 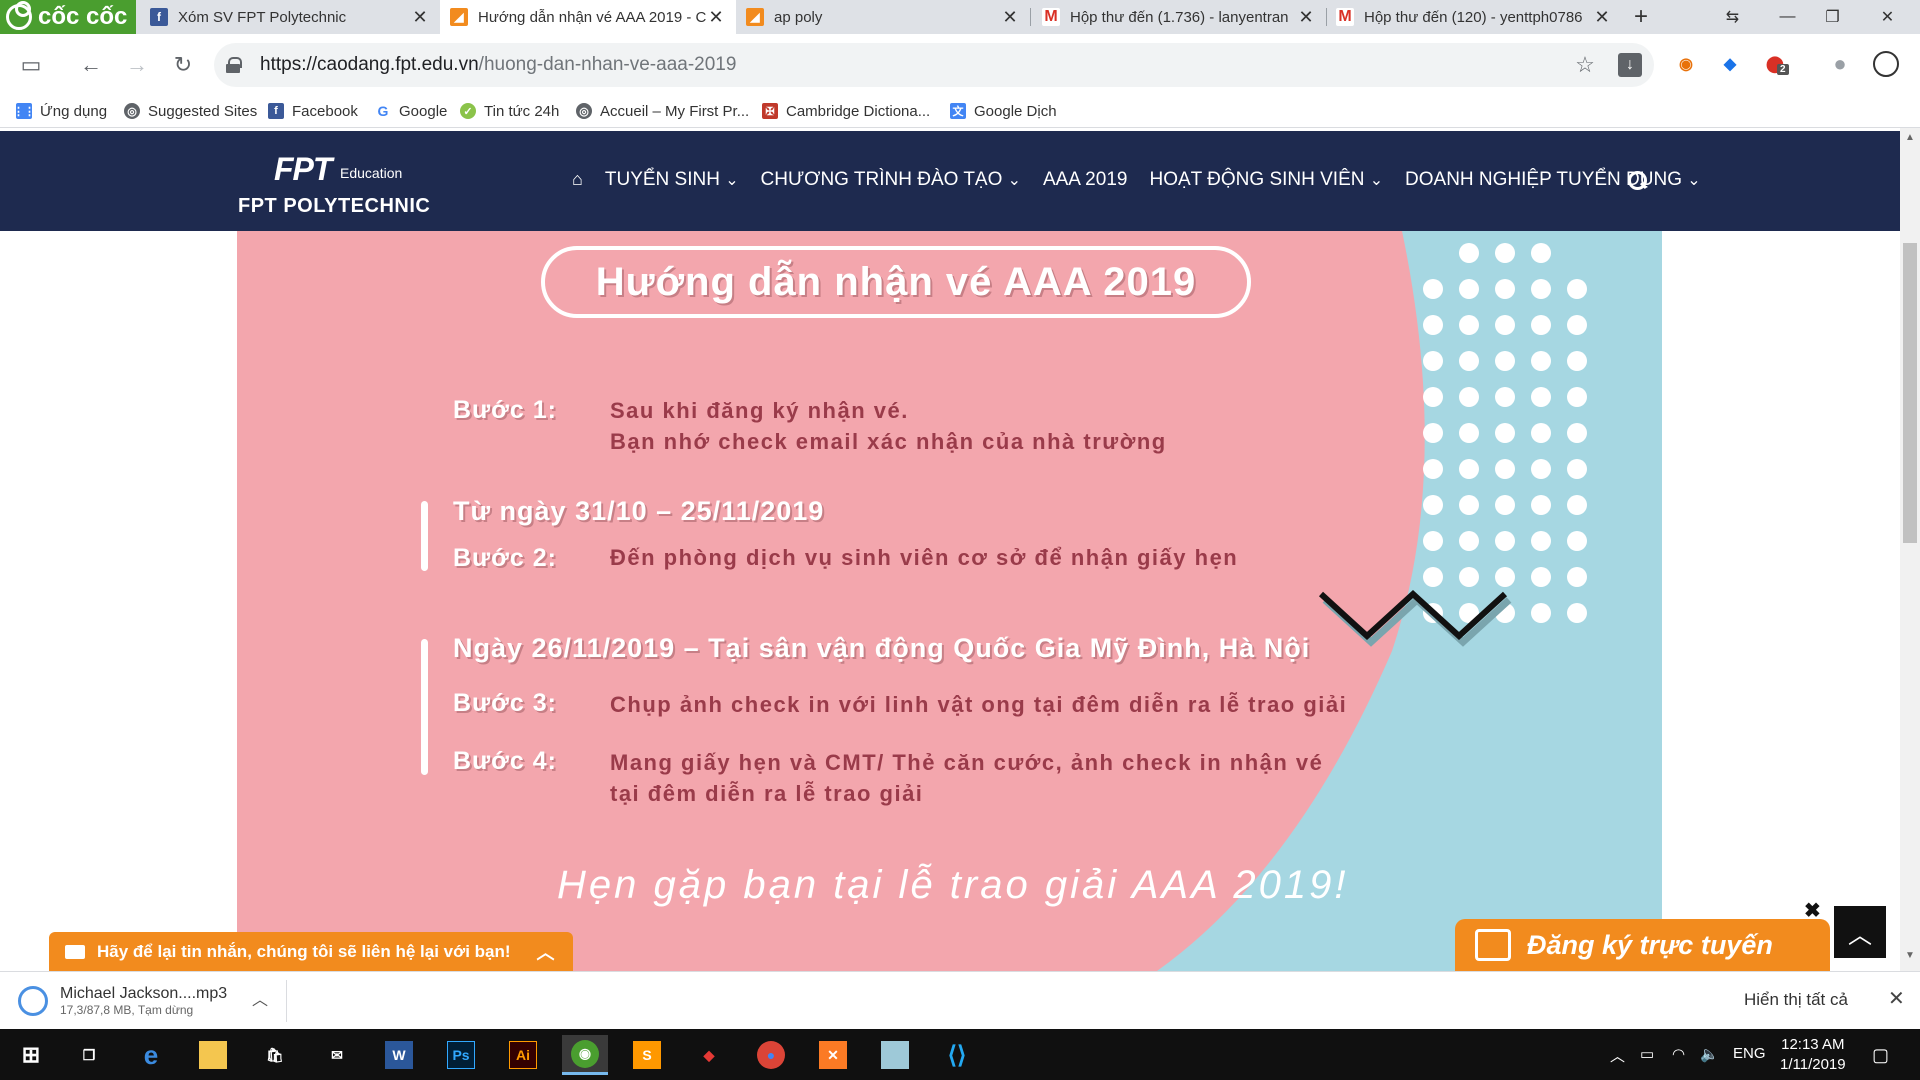 I want to click on forward-arrow-icon: →, so click(x=137, y=65).